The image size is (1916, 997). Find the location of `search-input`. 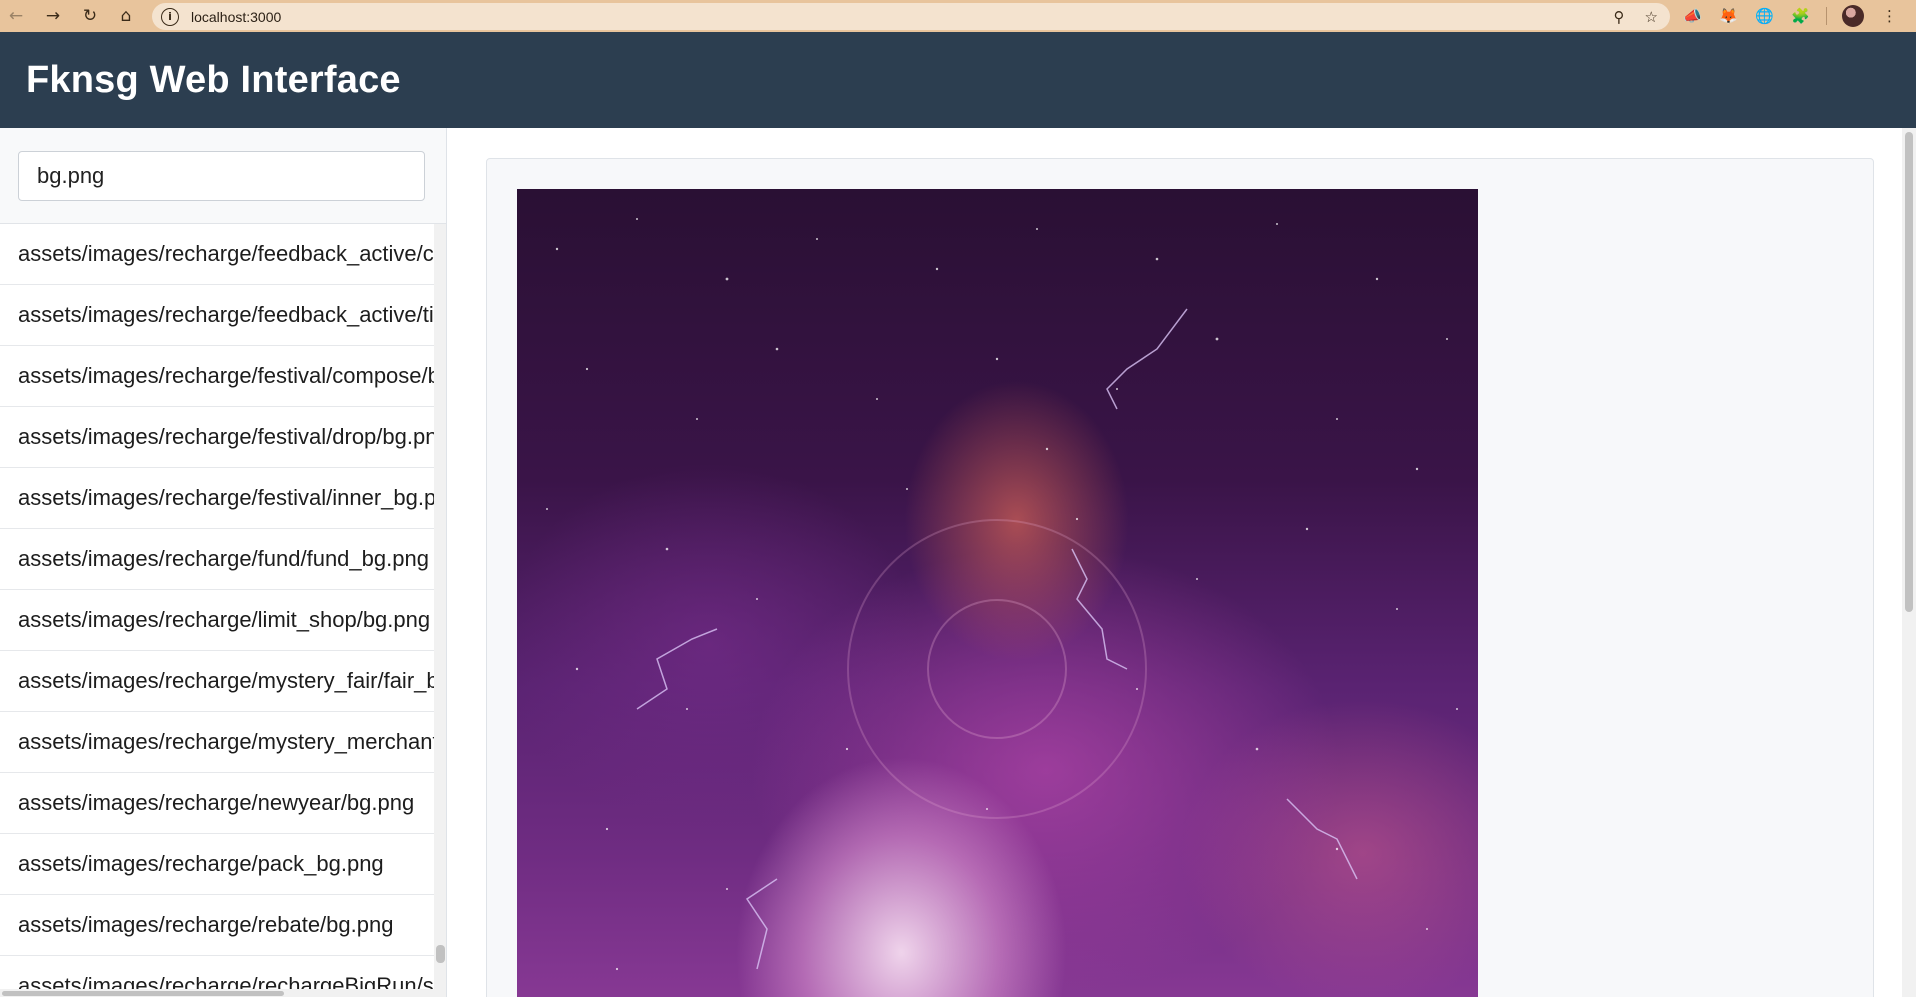

search-input is located at coordinates (221, 176).